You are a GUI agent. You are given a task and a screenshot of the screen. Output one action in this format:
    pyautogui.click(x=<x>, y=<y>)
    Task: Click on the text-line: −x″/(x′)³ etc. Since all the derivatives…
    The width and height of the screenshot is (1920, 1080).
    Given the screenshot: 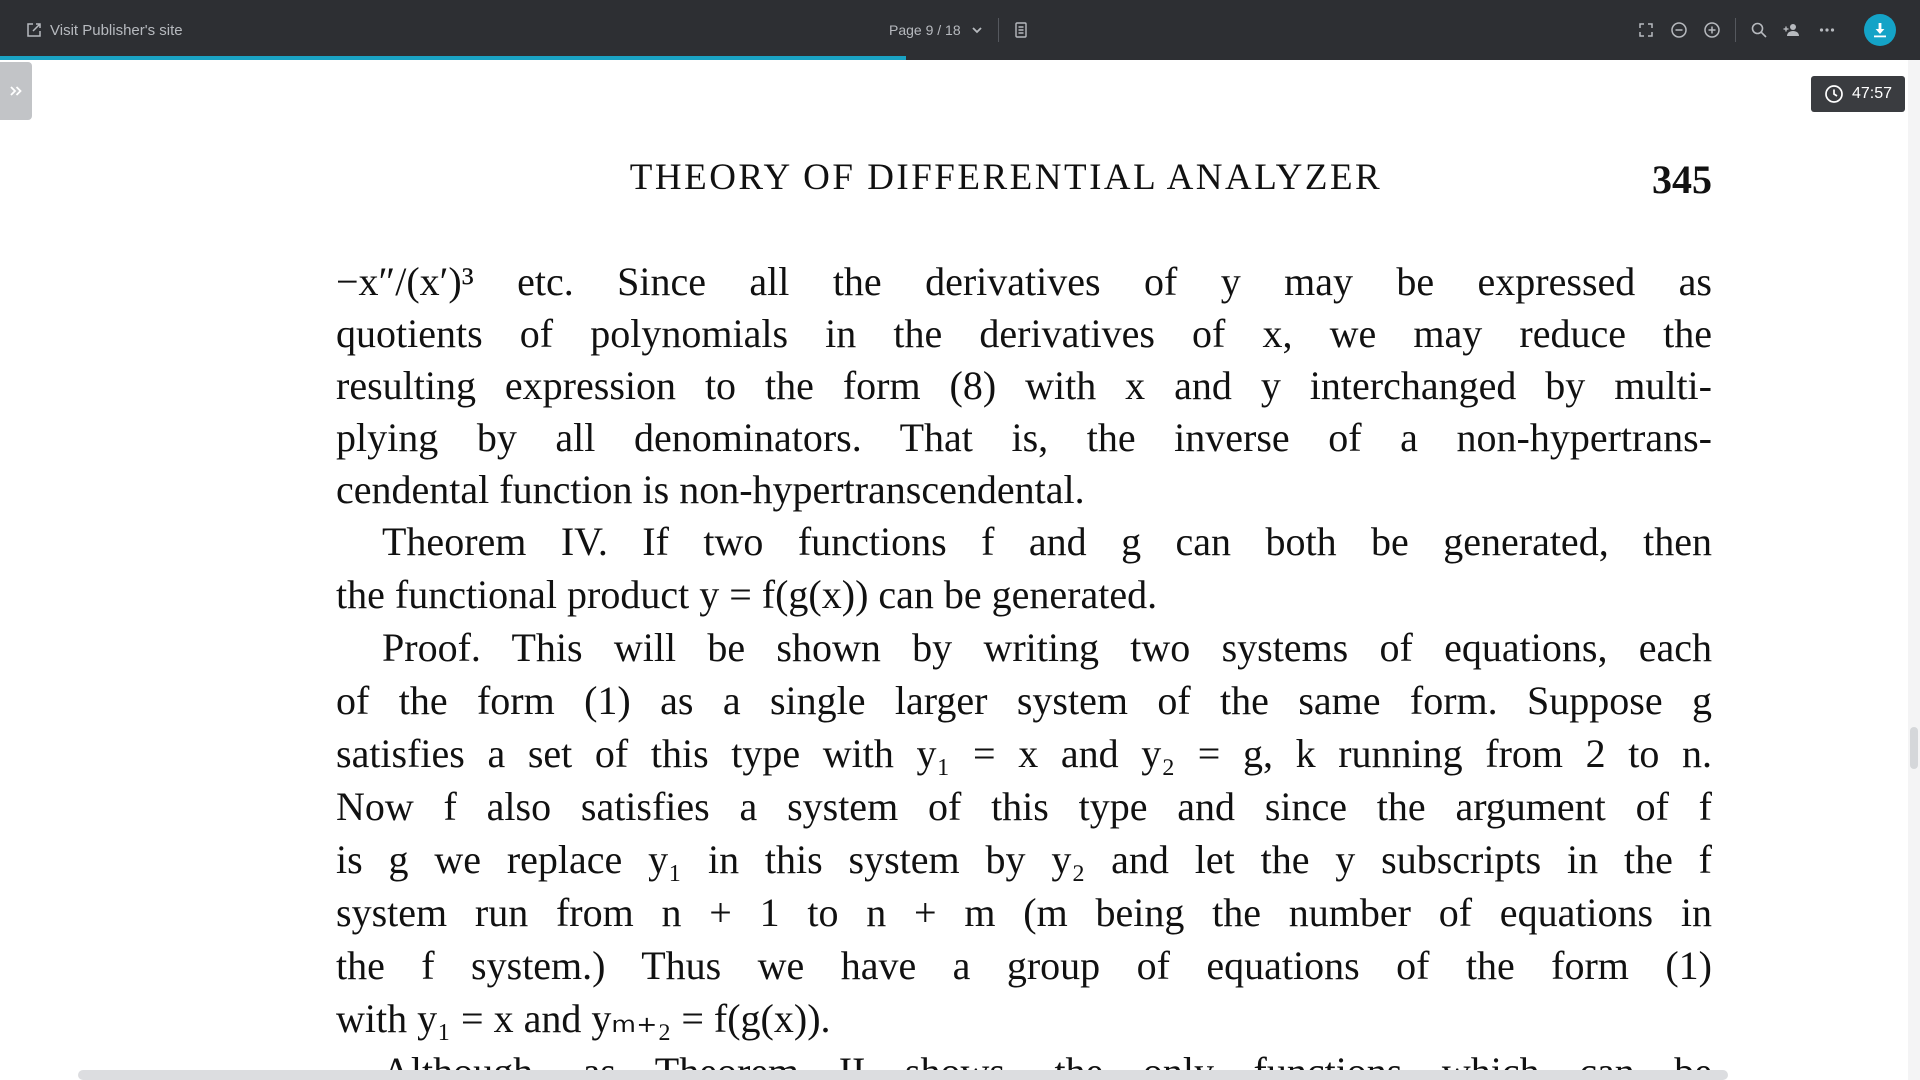 What is the action you would take?
    pyautogui.click(x=1024, y=281)
    